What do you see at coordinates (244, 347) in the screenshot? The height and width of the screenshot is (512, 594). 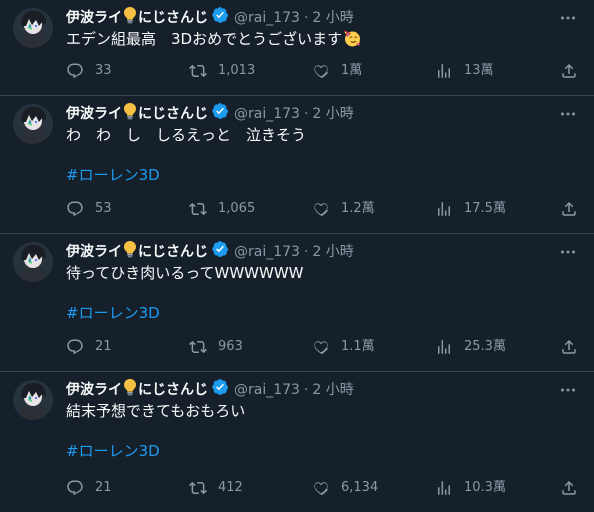 I see `retweet-button: 963` at bounding box center [244, 347].